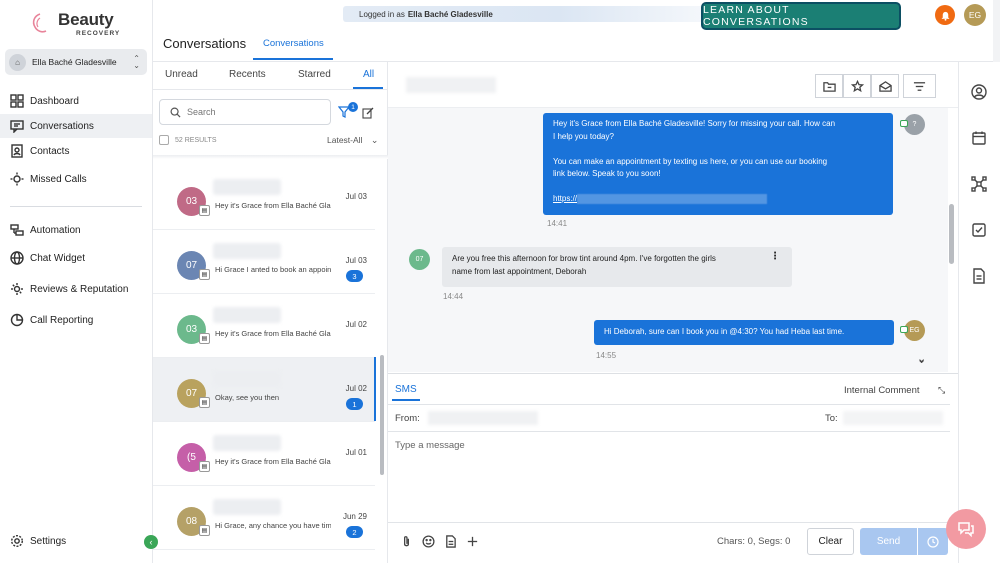 This screenshot has width=1000, height=563. I want to click on user-avatar: EG, so click(975, 15).